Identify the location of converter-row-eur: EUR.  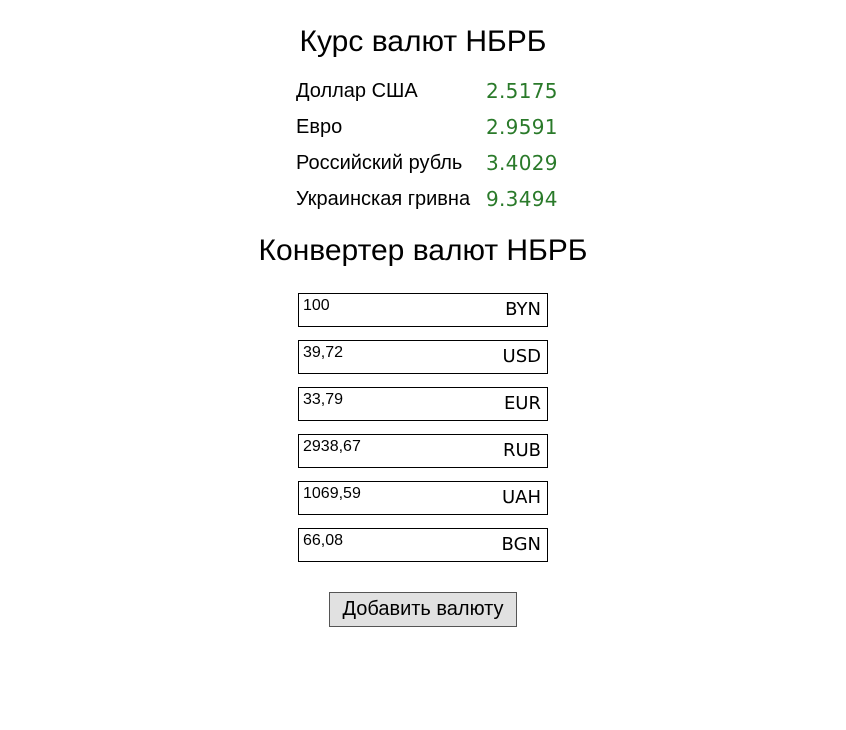
(423, 404).